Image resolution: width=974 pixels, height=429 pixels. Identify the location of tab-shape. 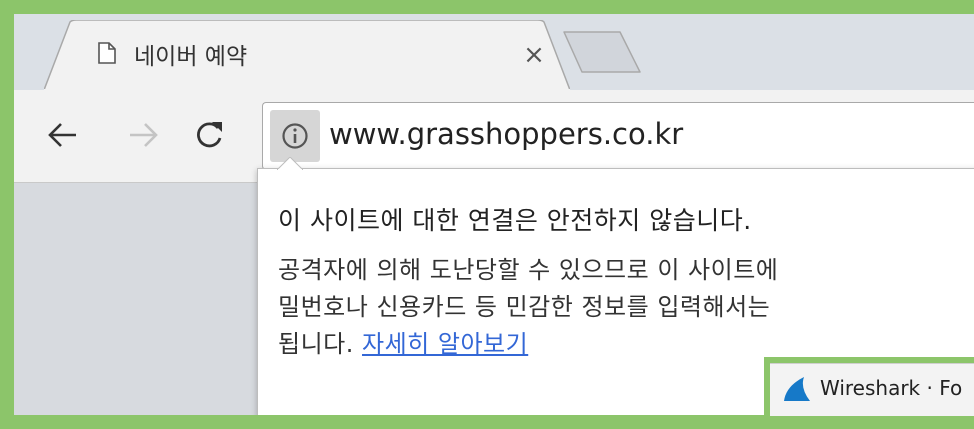
(307, 55).